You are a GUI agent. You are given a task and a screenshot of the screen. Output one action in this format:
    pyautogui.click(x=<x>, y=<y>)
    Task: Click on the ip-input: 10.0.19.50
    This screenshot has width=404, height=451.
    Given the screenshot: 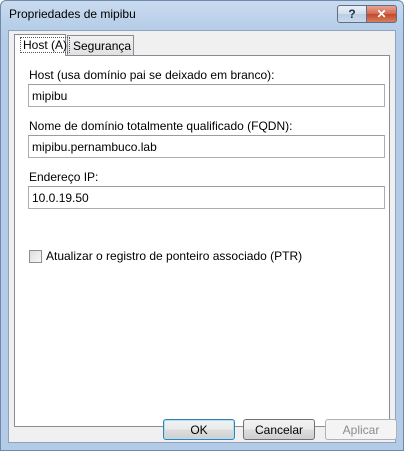 What is the action you would take?
    pyautogui.click(x=206, y=197)
    